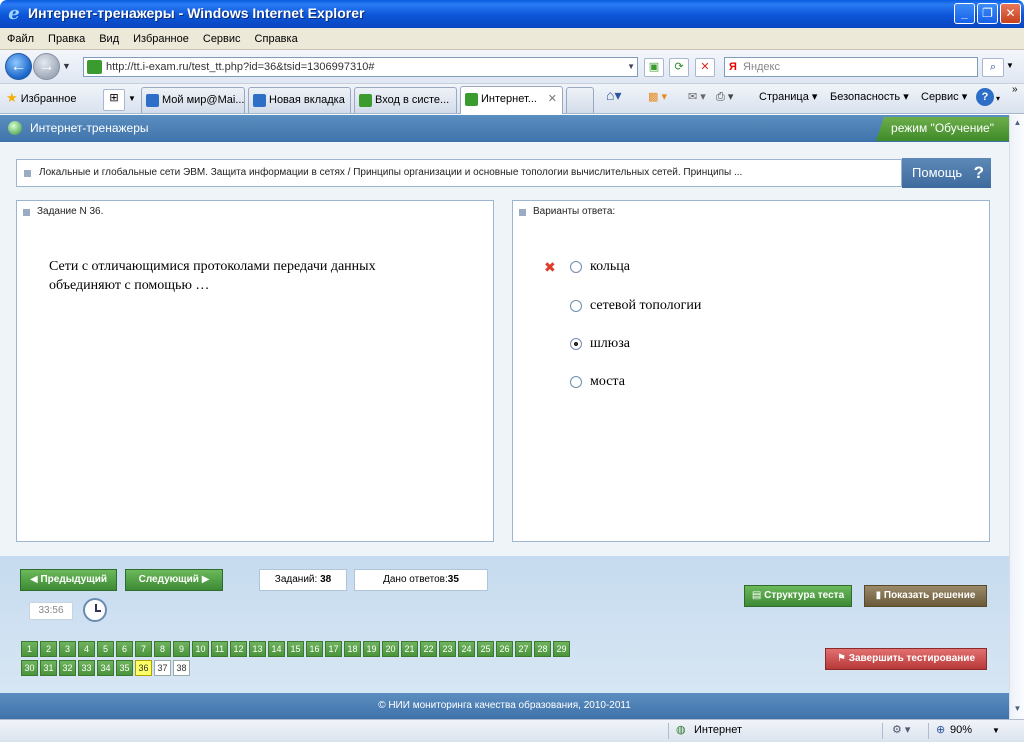 This screenshot has width=1024, height=742. What do you see at coordinates (314, 649) in the screenshot?
I see `question-number-16: 16` at bounding box center [314, 649].